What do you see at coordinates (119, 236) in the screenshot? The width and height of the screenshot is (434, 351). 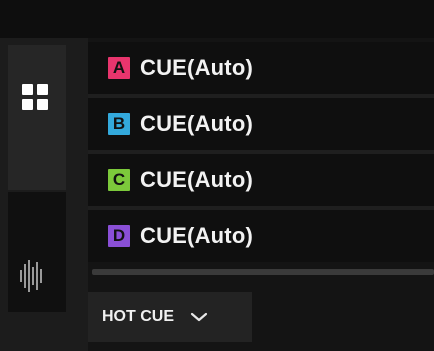 I see `cue-letter-badge: D` at bounding box center [119, 236].